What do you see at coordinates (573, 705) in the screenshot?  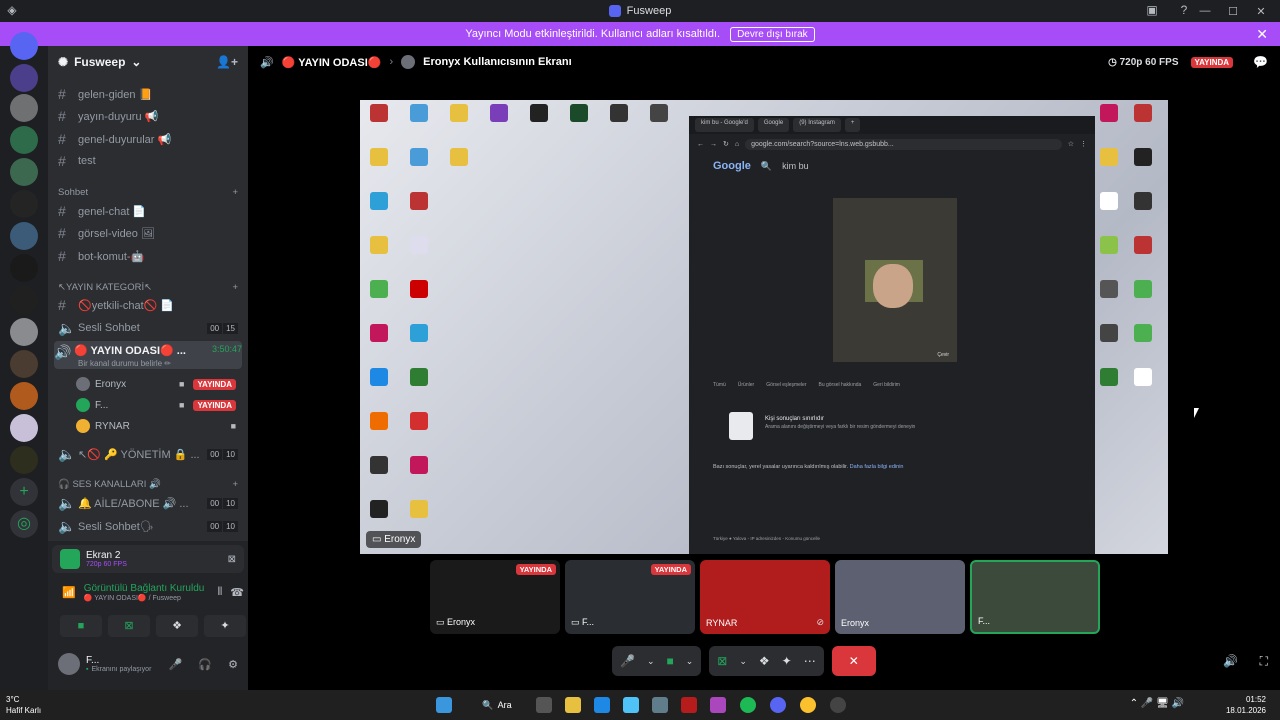 I see `file-explorer-icon` at bounding box center [573, 705].